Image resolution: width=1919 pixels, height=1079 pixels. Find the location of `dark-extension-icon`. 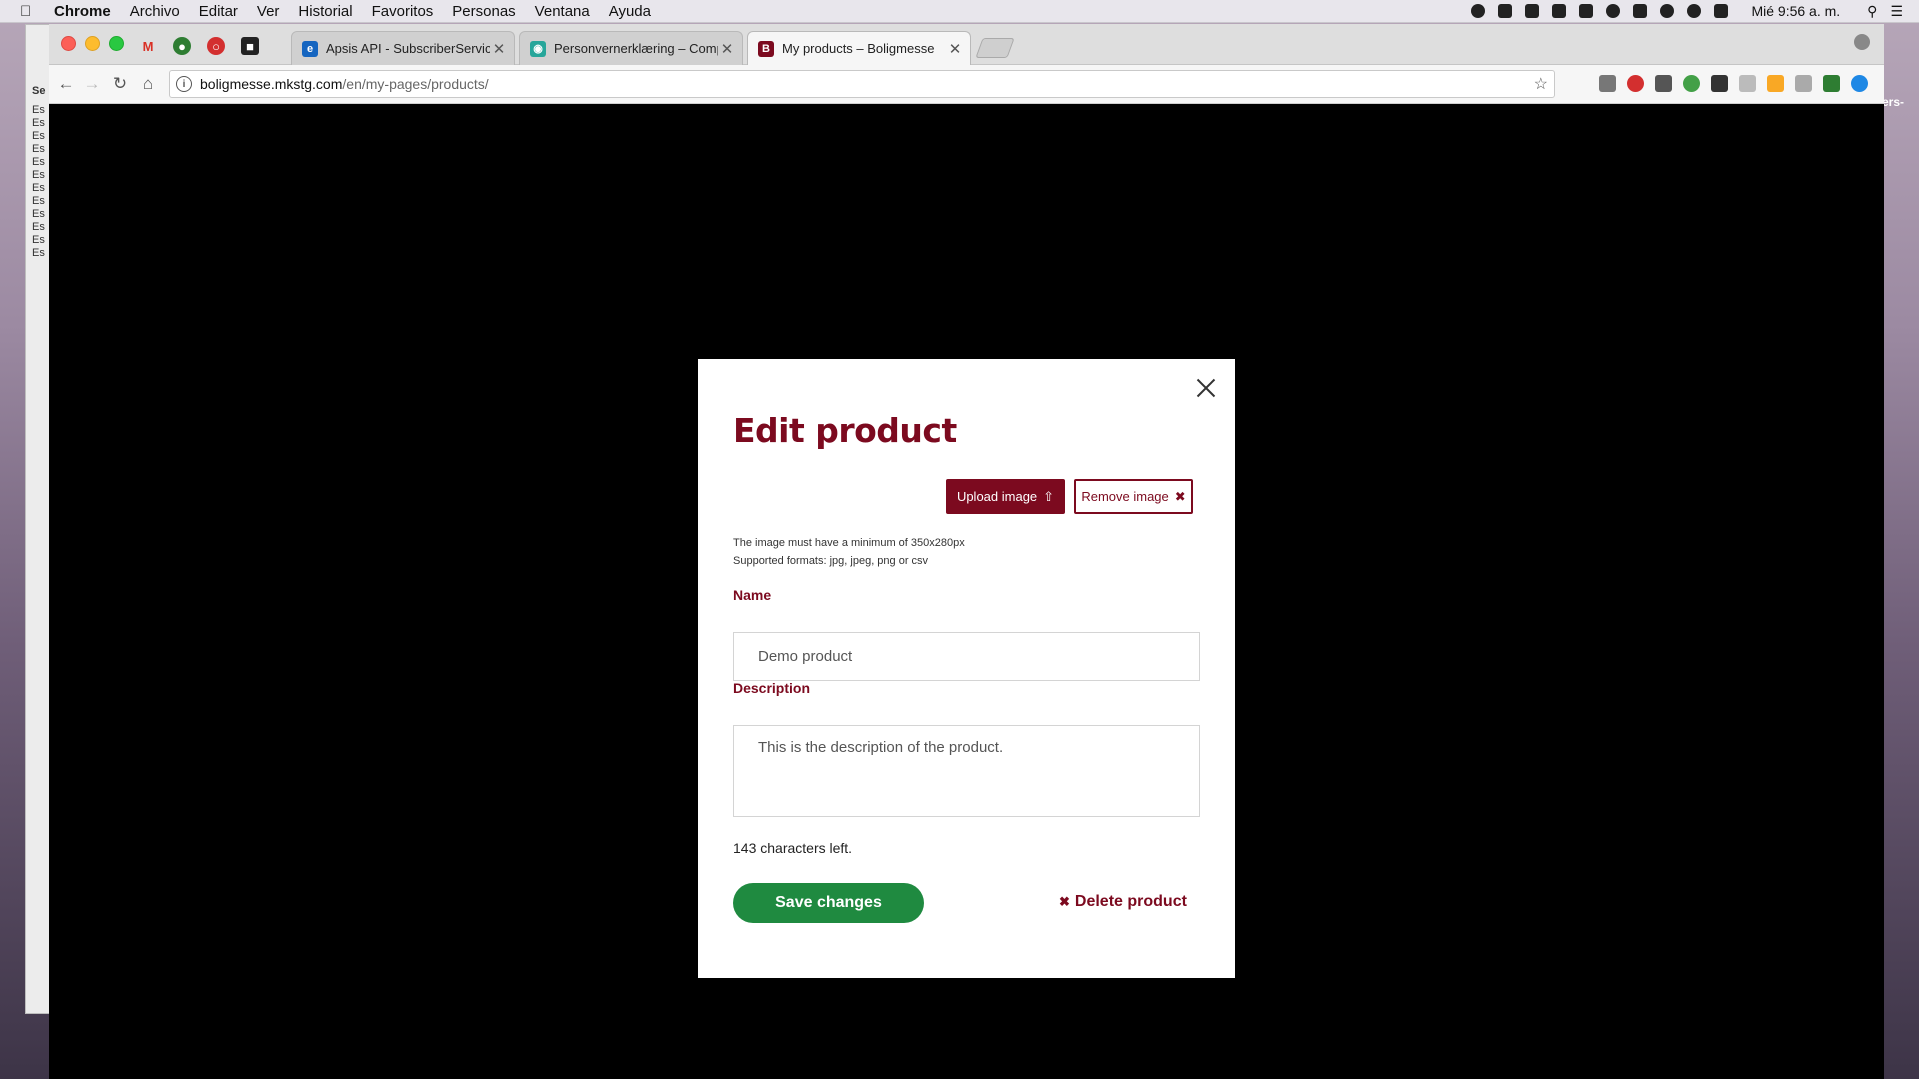

dark-extension-icon is located at coordinates (1719, 83).